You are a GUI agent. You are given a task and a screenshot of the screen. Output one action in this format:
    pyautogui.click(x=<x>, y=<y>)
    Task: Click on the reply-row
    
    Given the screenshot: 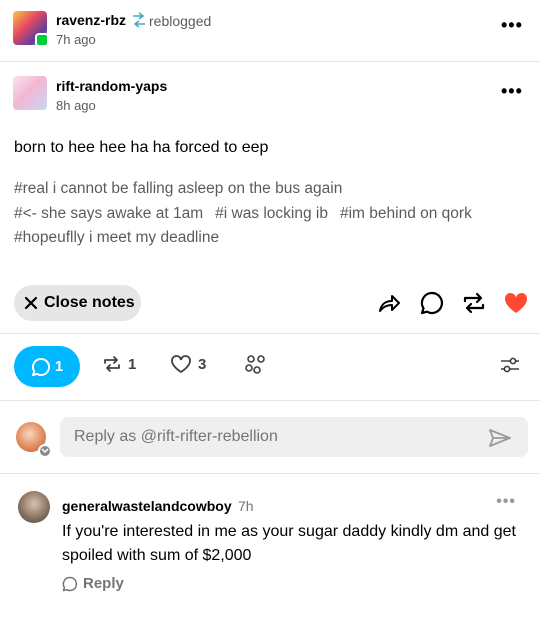 What is the action you would take?
    pyautogui.click(x=270, y=438)
    